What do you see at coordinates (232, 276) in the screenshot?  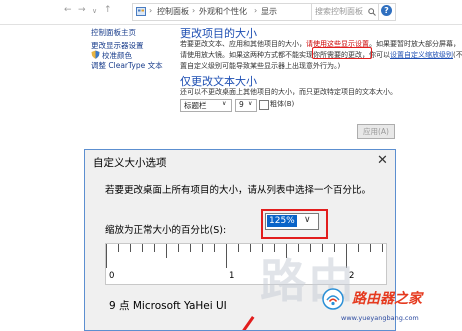 I see `ruler-label-1: 1` at bounding box center [232, 276].